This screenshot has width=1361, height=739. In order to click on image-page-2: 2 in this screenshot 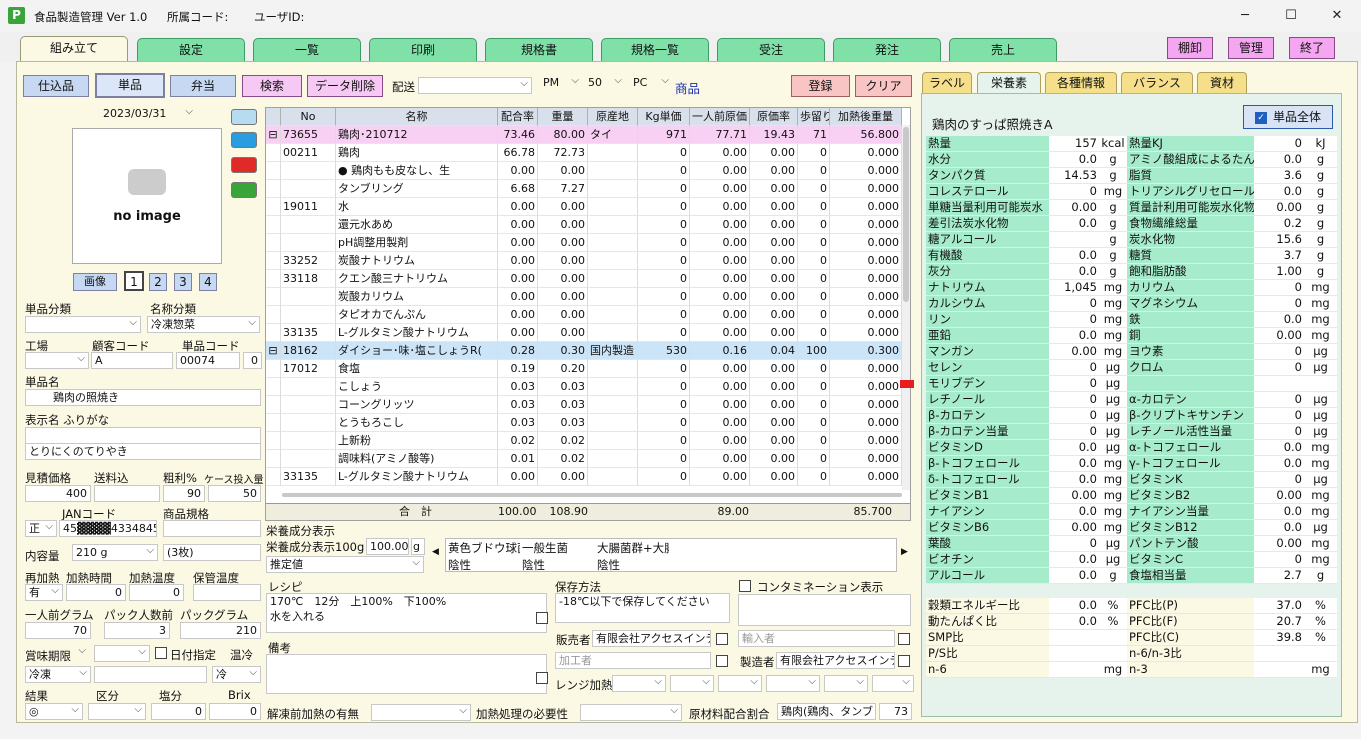, I will do `click(158, 282)`.